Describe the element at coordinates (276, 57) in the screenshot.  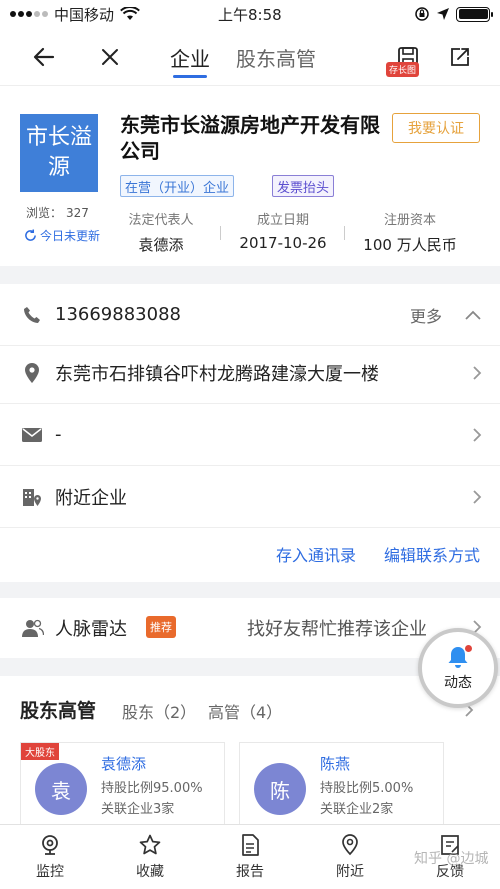
I see `tab-shareholders: 股东高管` at that location.